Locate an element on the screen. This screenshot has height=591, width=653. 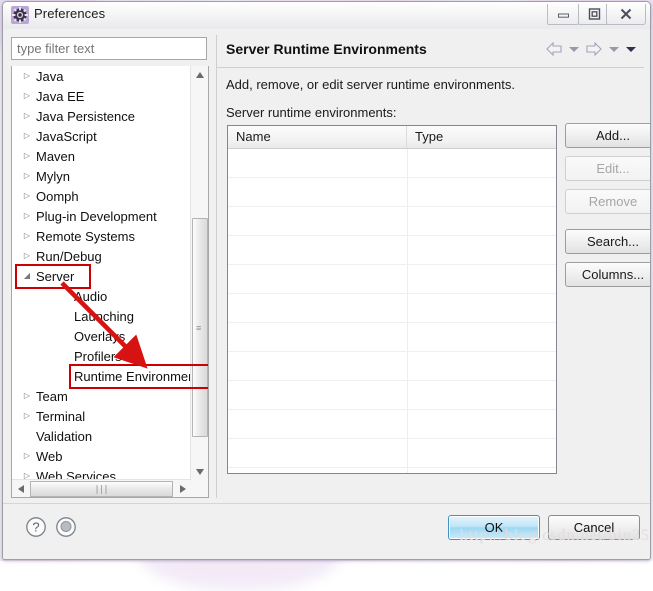
tree-item-label: Profilers is located at coordinates (98, 356).